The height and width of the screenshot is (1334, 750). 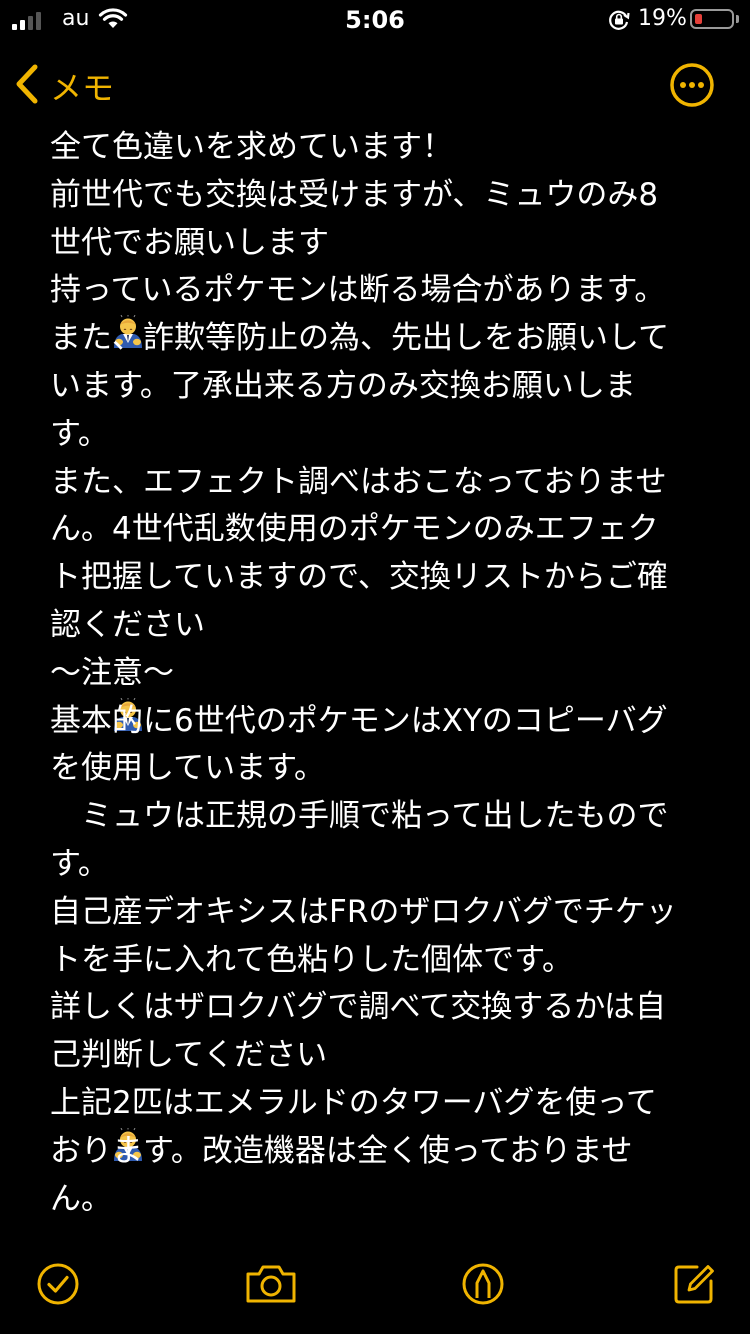 I want to click on back-button: メモ, so click(x=64, y=86).